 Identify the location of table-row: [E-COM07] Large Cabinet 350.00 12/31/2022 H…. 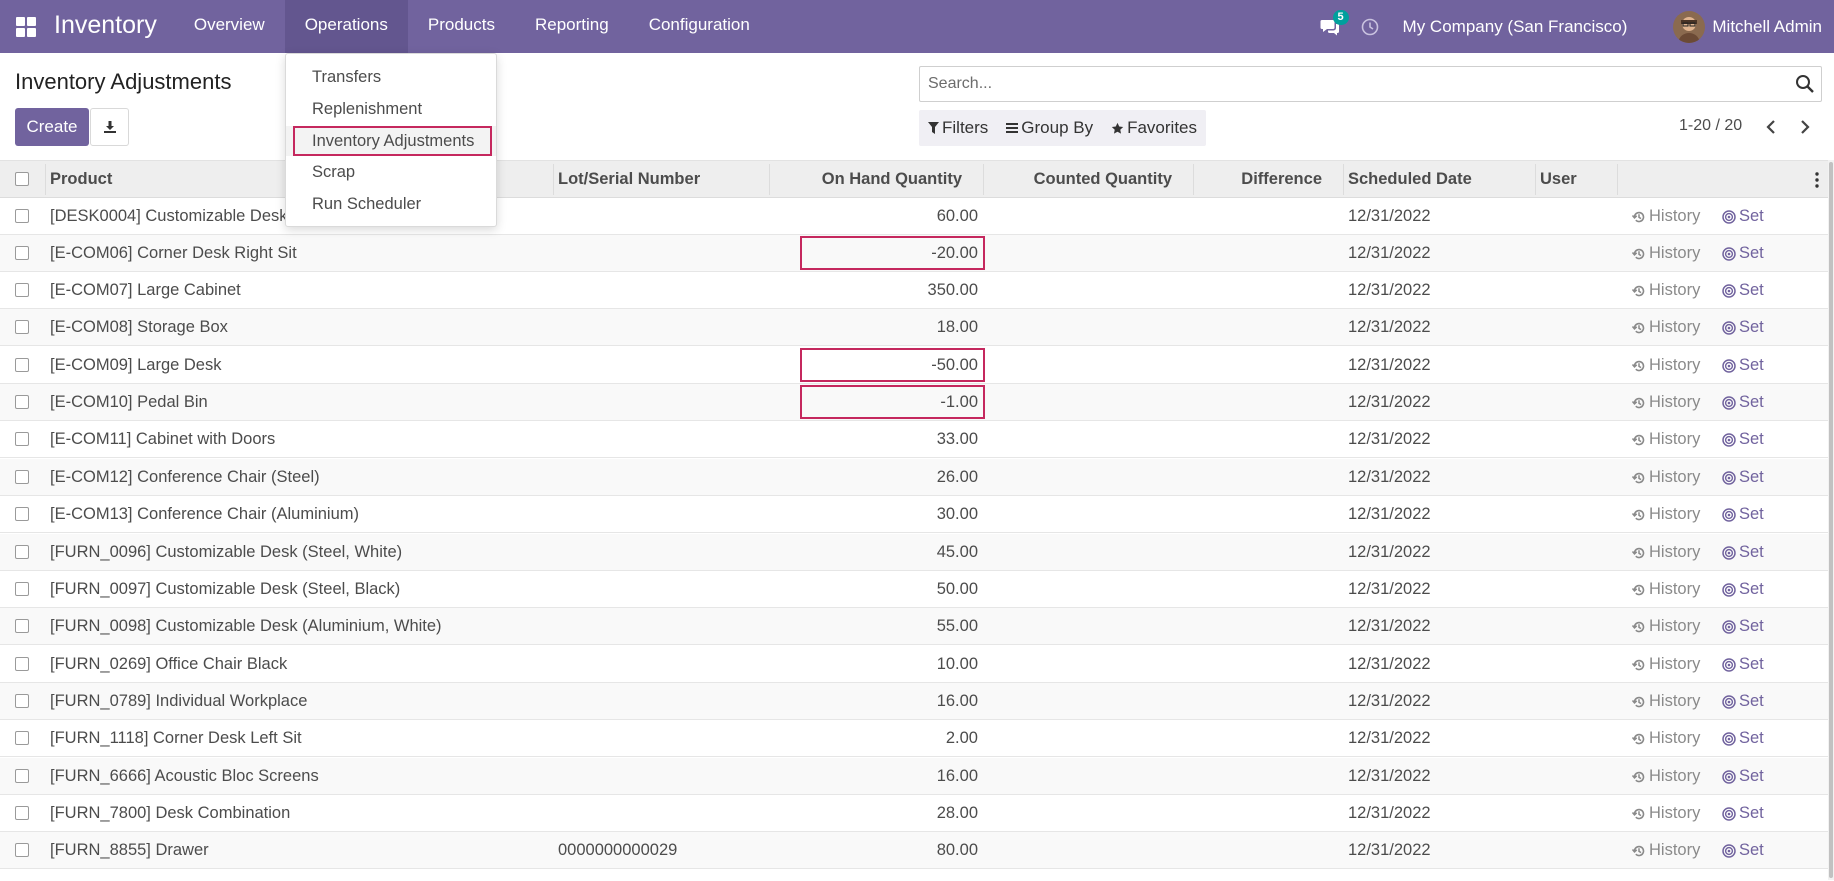
(917, 290).